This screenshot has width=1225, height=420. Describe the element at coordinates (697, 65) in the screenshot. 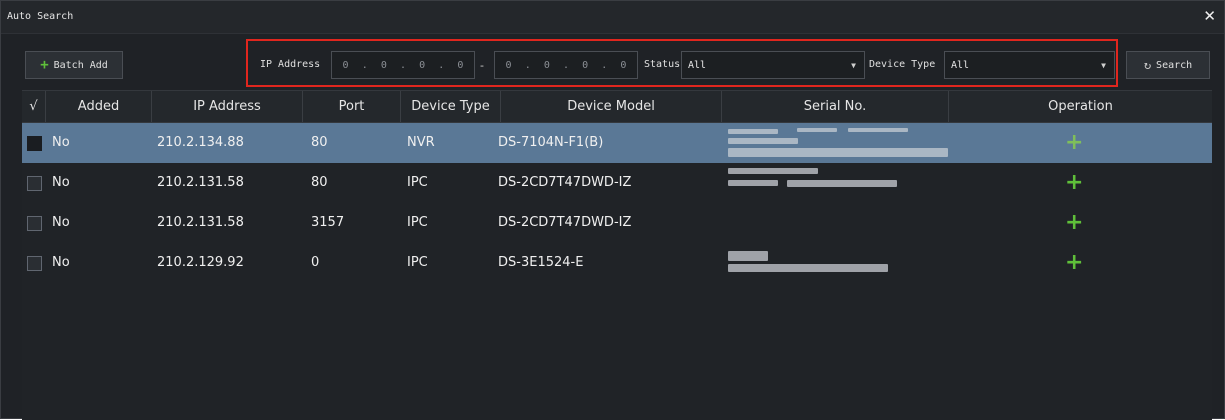

I see `status-value: All` at that location.